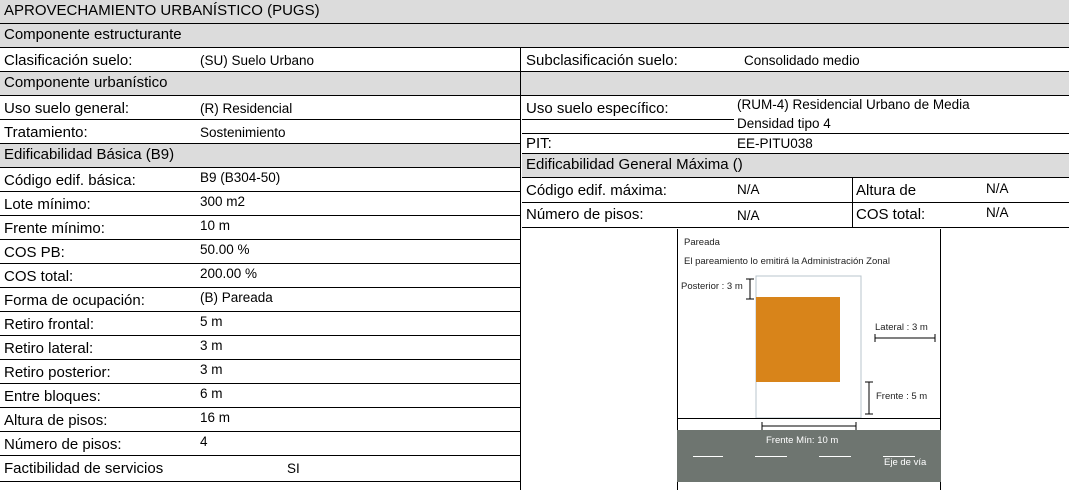  What do you see at coordinates (204, 441) in the screenshot?
I see `basica-row-value: 4` at bounding box center [204, 441].